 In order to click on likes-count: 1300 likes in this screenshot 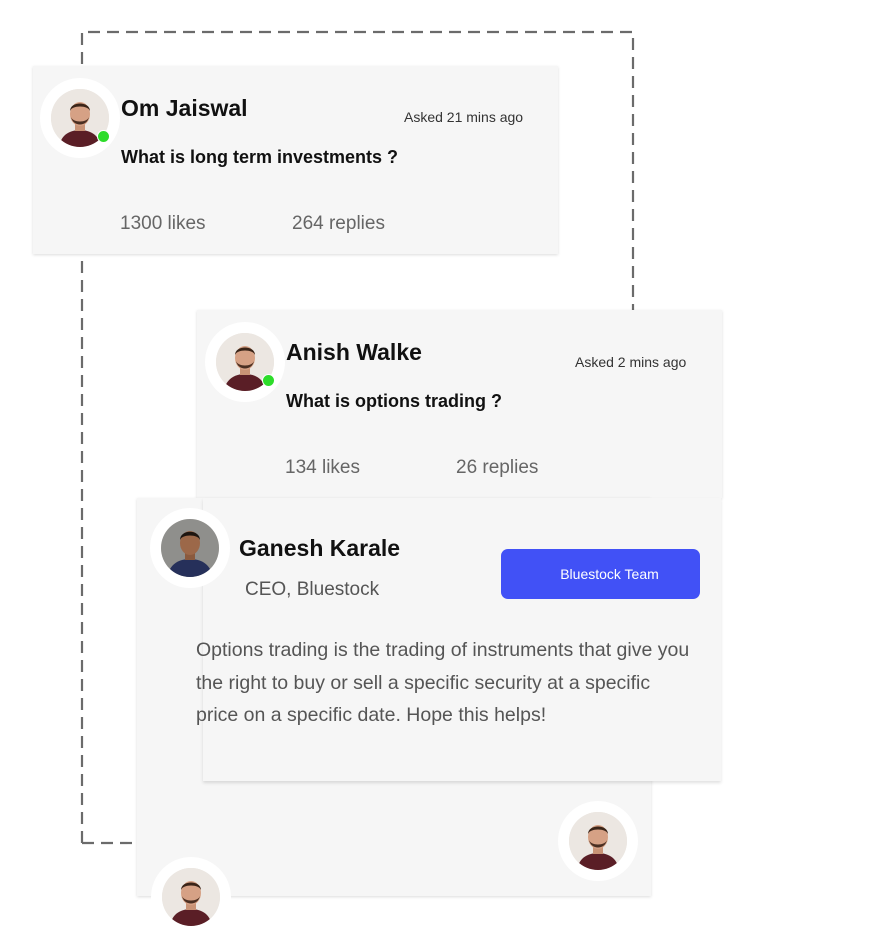, I will do `click(163, 224)`.